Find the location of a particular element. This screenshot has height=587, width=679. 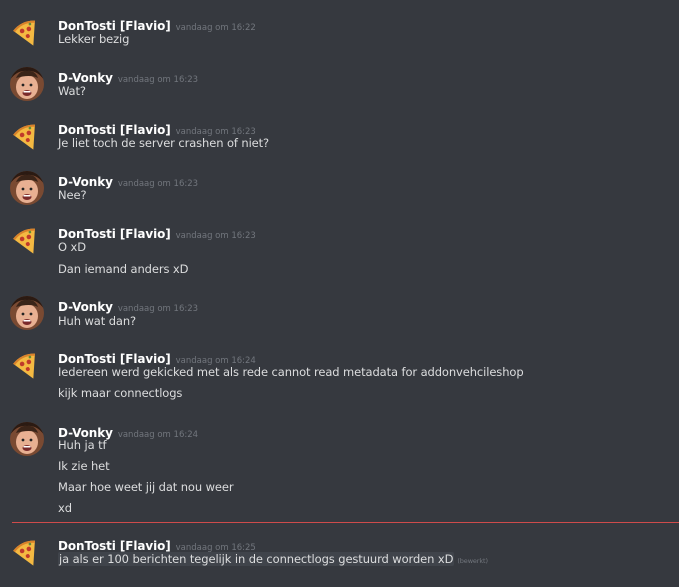

message-text: Maar hoe weet jij dat nou weer is located at coordinates (146, 487).